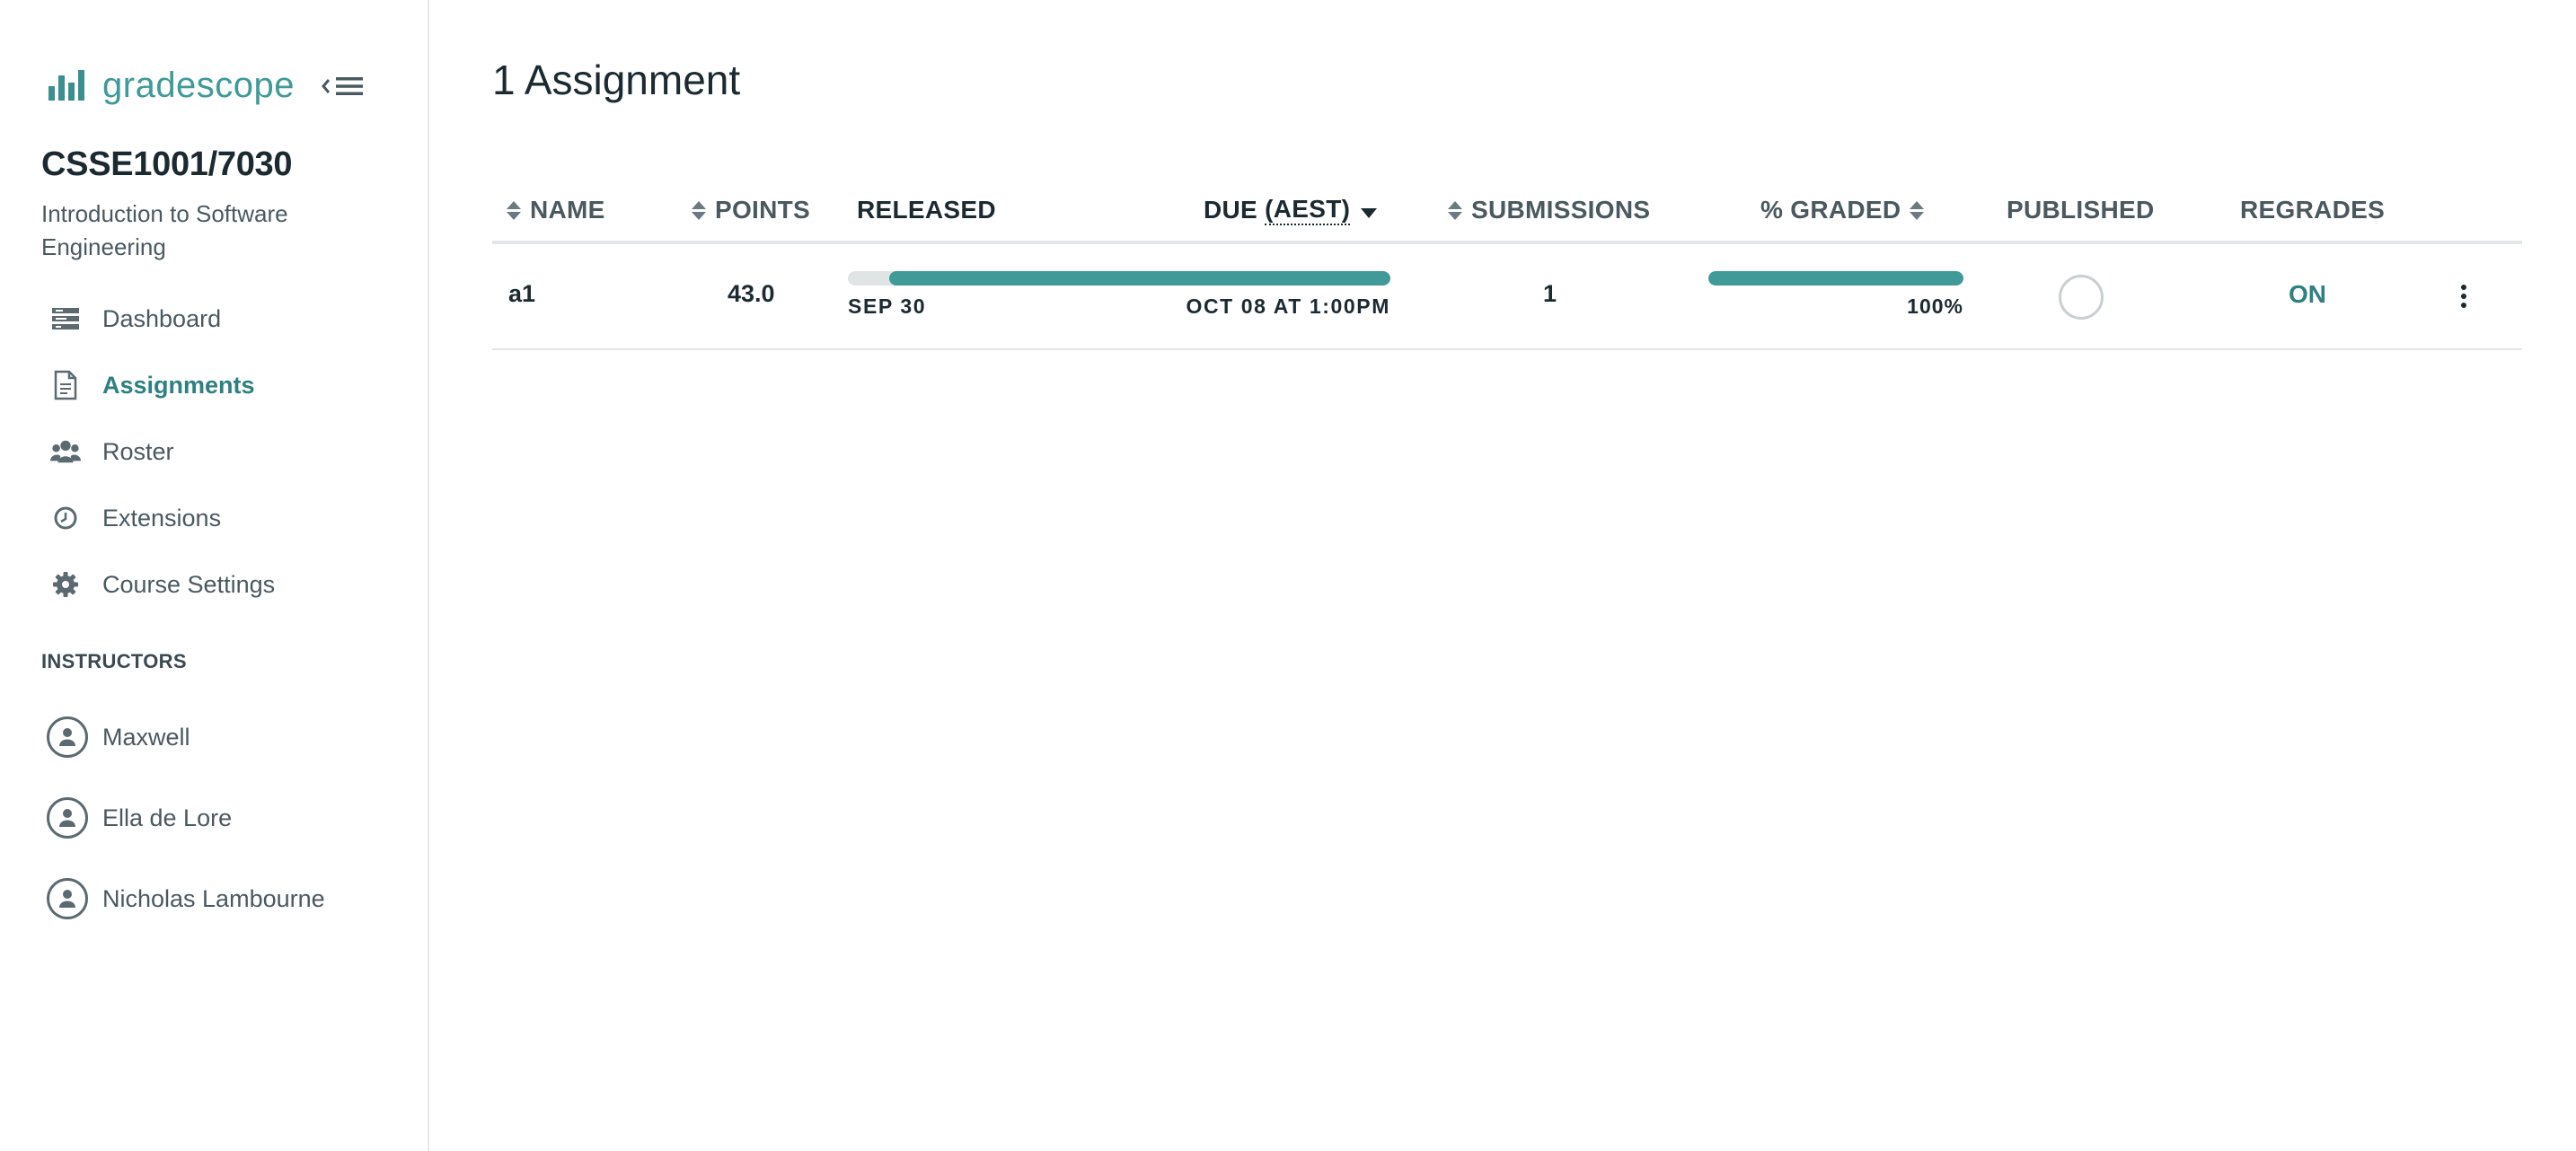 This screenshot has height=1151, width=2576. I want to click on logo-text: gradescope, so click(199, 85).